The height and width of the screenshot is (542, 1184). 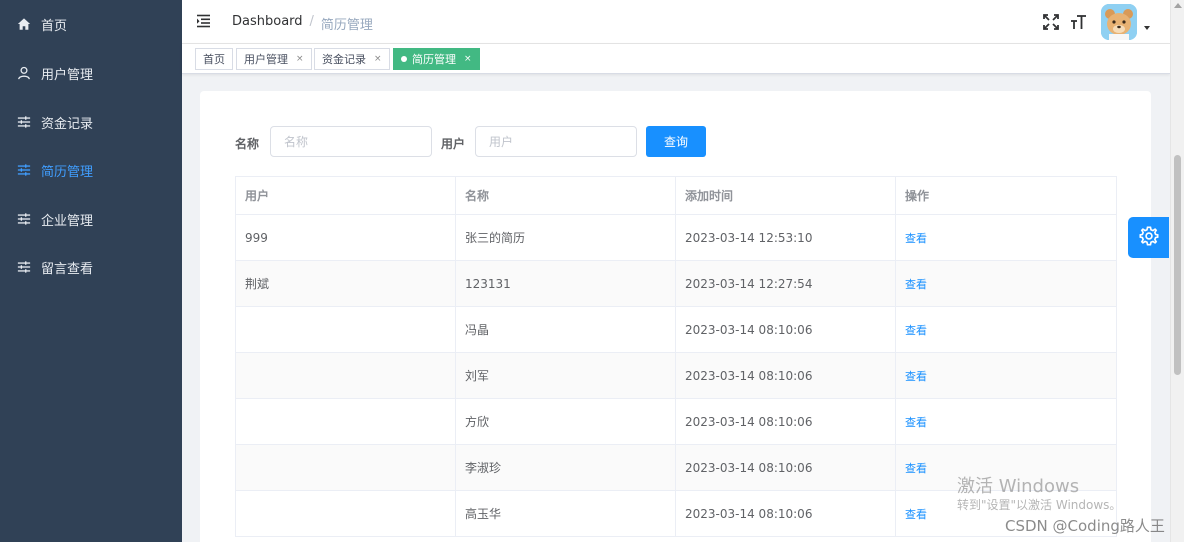 I want to click on tag-users: 用户管理 ×, so click(x=274, y=59).